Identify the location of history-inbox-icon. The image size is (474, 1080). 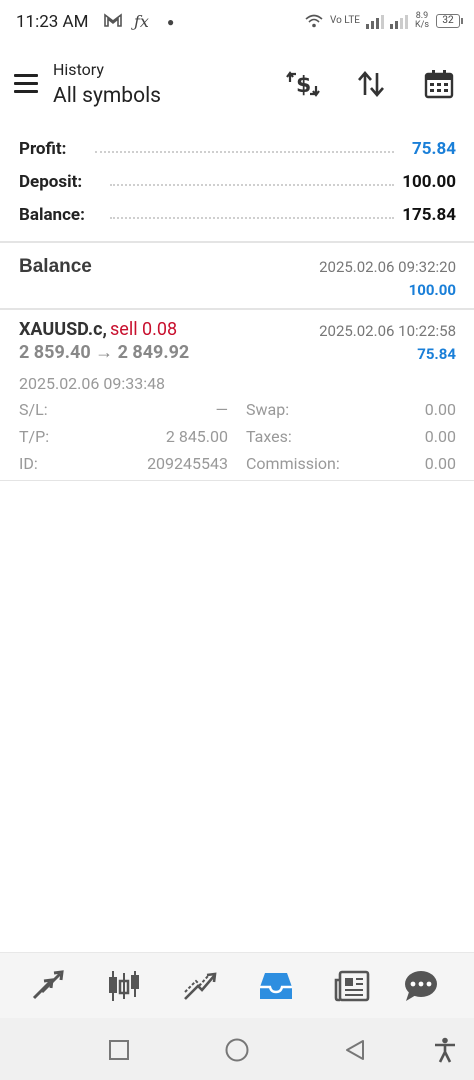
(276, 986).